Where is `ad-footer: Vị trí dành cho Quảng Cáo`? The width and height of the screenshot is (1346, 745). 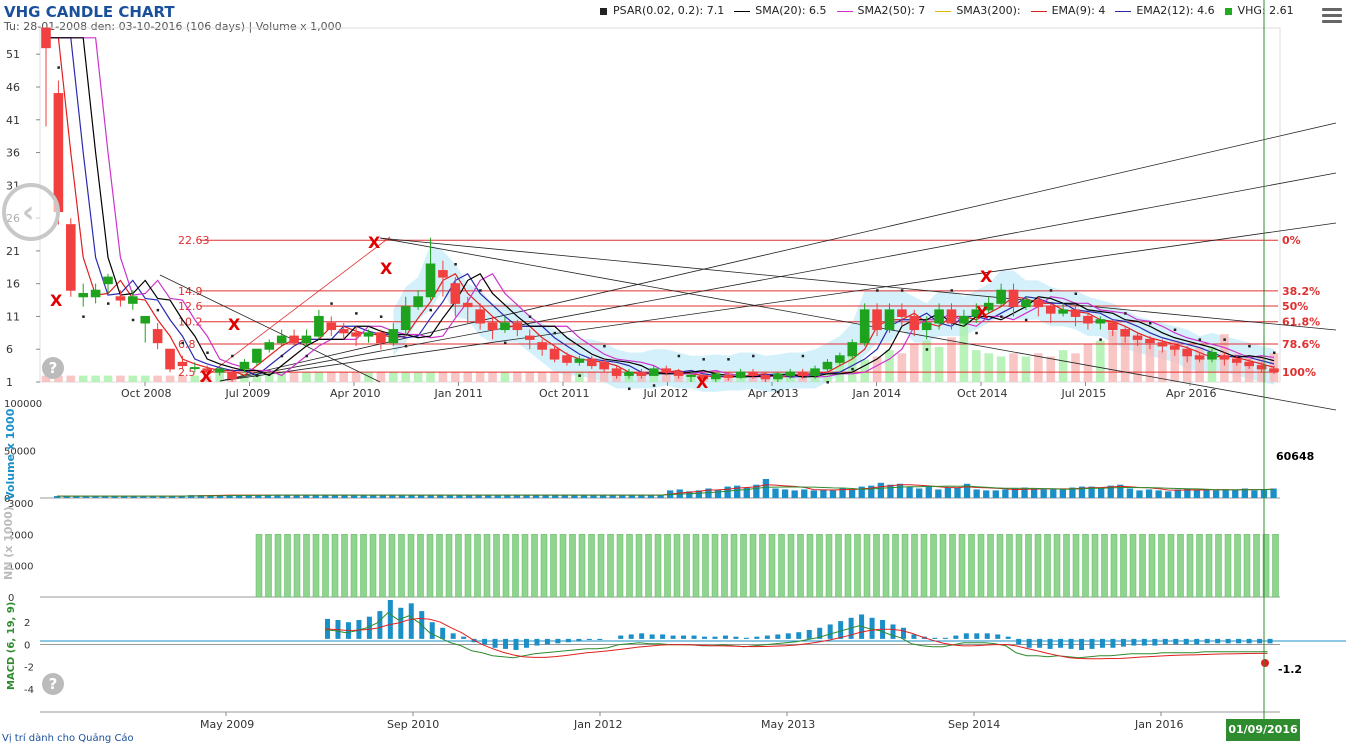
ad-footer: Vị trí dành cho Quảng Cáo is located at coordinates (68, 738).